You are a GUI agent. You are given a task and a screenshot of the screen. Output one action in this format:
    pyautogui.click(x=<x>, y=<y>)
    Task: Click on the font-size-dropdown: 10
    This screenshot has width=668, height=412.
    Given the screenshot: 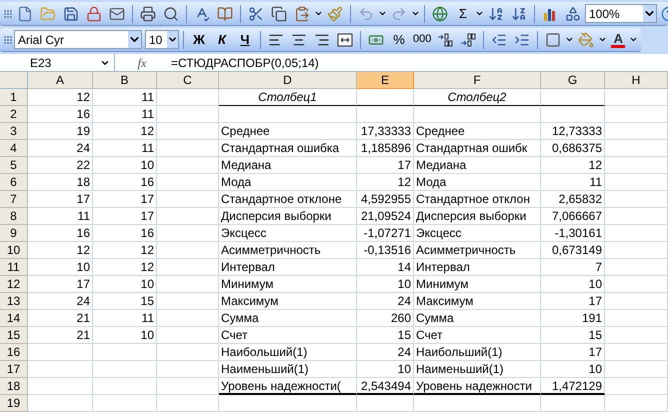 What is the action you would take?
    pyautogui.click(x=162, y=39)
    